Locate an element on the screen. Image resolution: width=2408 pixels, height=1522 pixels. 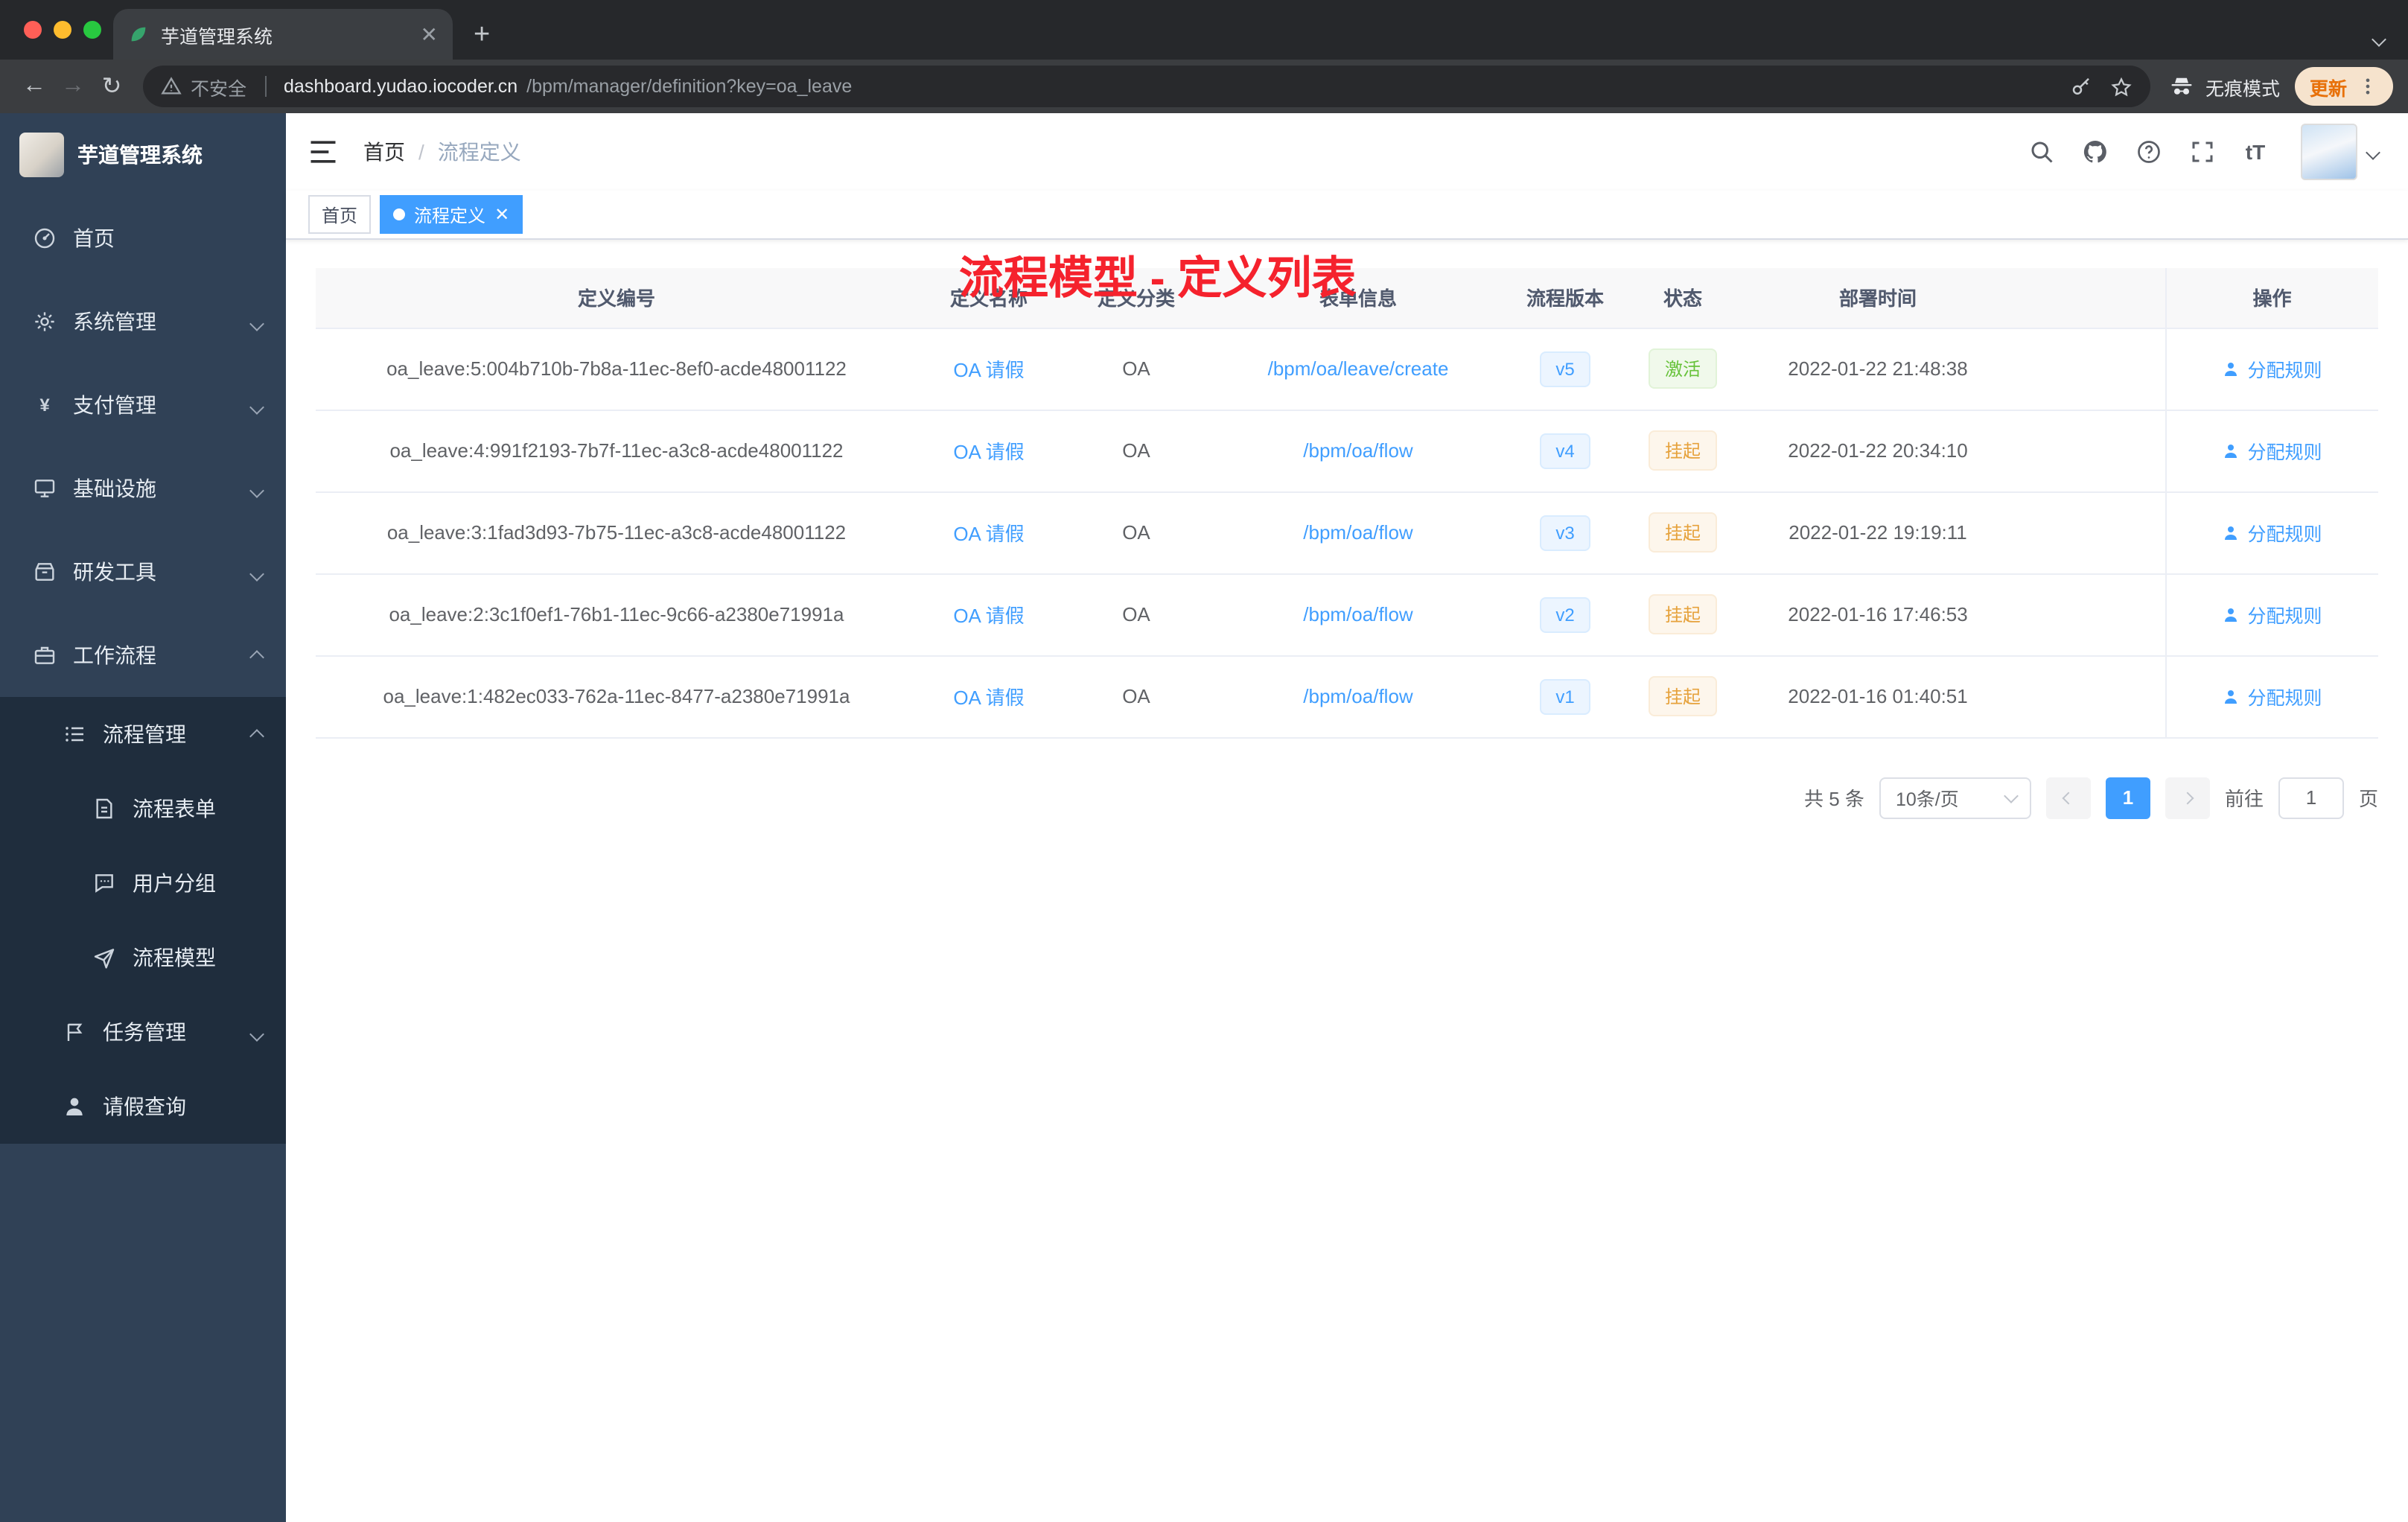
goto-page-input is located at coordinates (2311, 797).